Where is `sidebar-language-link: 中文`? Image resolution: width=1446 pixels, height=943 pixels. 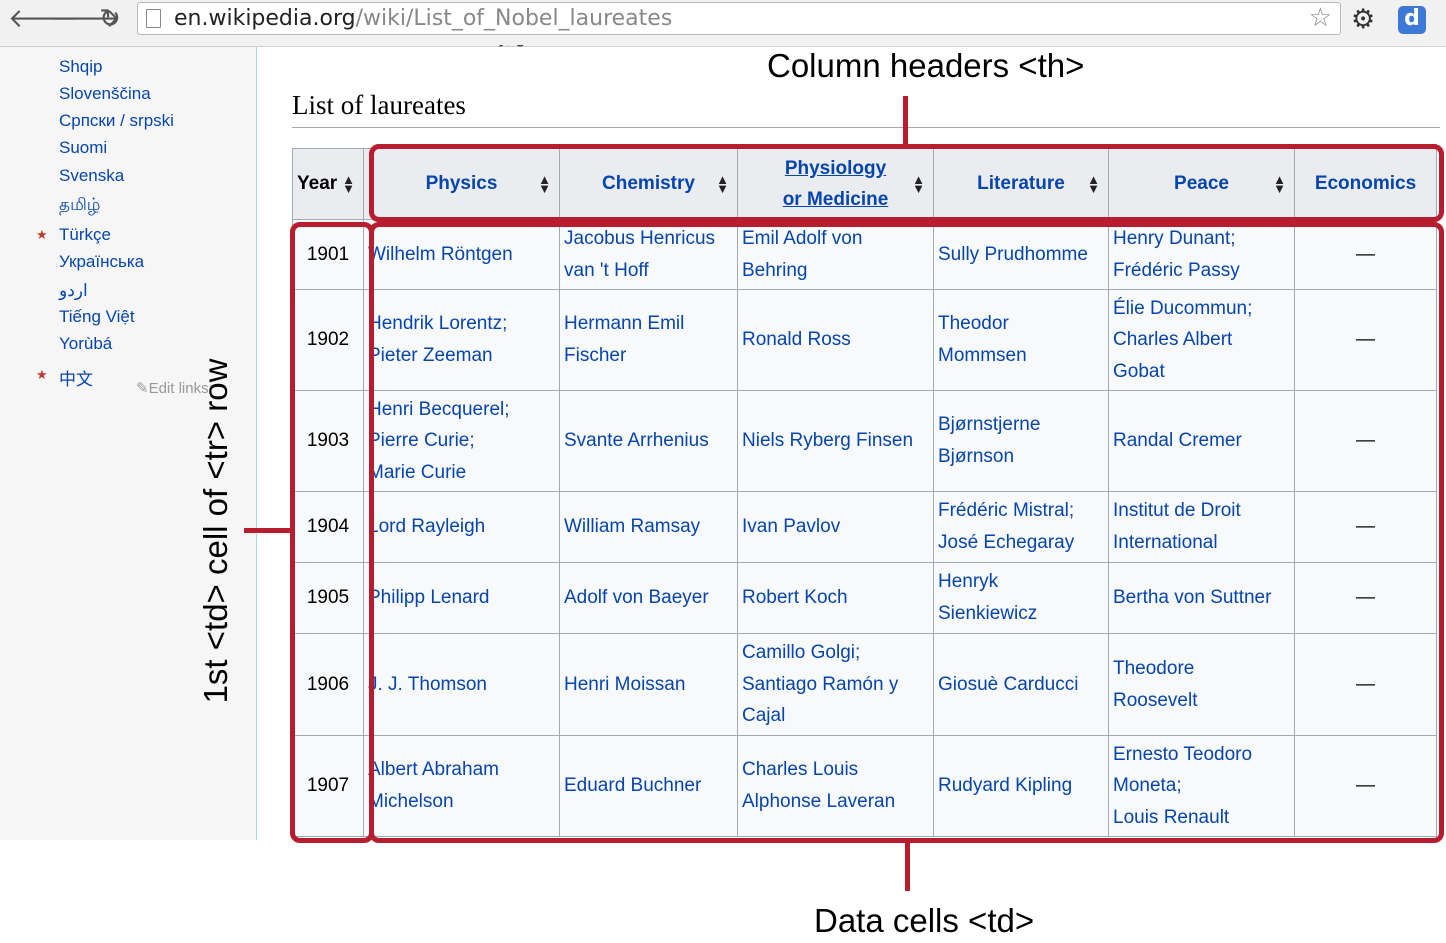 sidebar-language-link: 中文 is located at coordinates (76, 377).